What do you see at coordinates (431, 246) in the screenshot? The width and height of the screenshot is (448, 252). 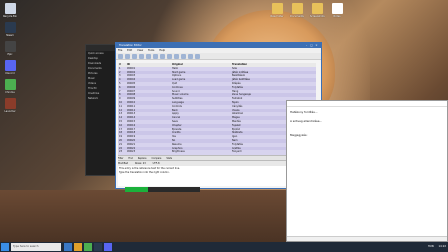 I see `language-indicator: HUN` at bounding box center [431, 246].